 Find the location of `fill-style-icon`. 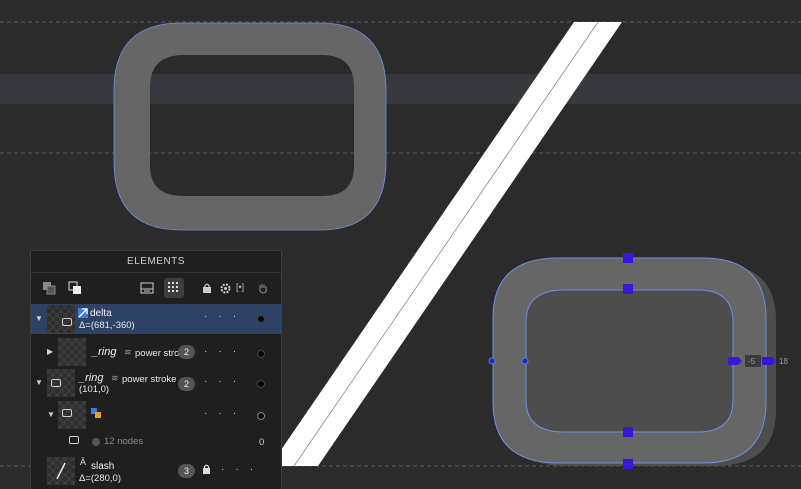

fill-style-icon is located at coordinates (96, 413).